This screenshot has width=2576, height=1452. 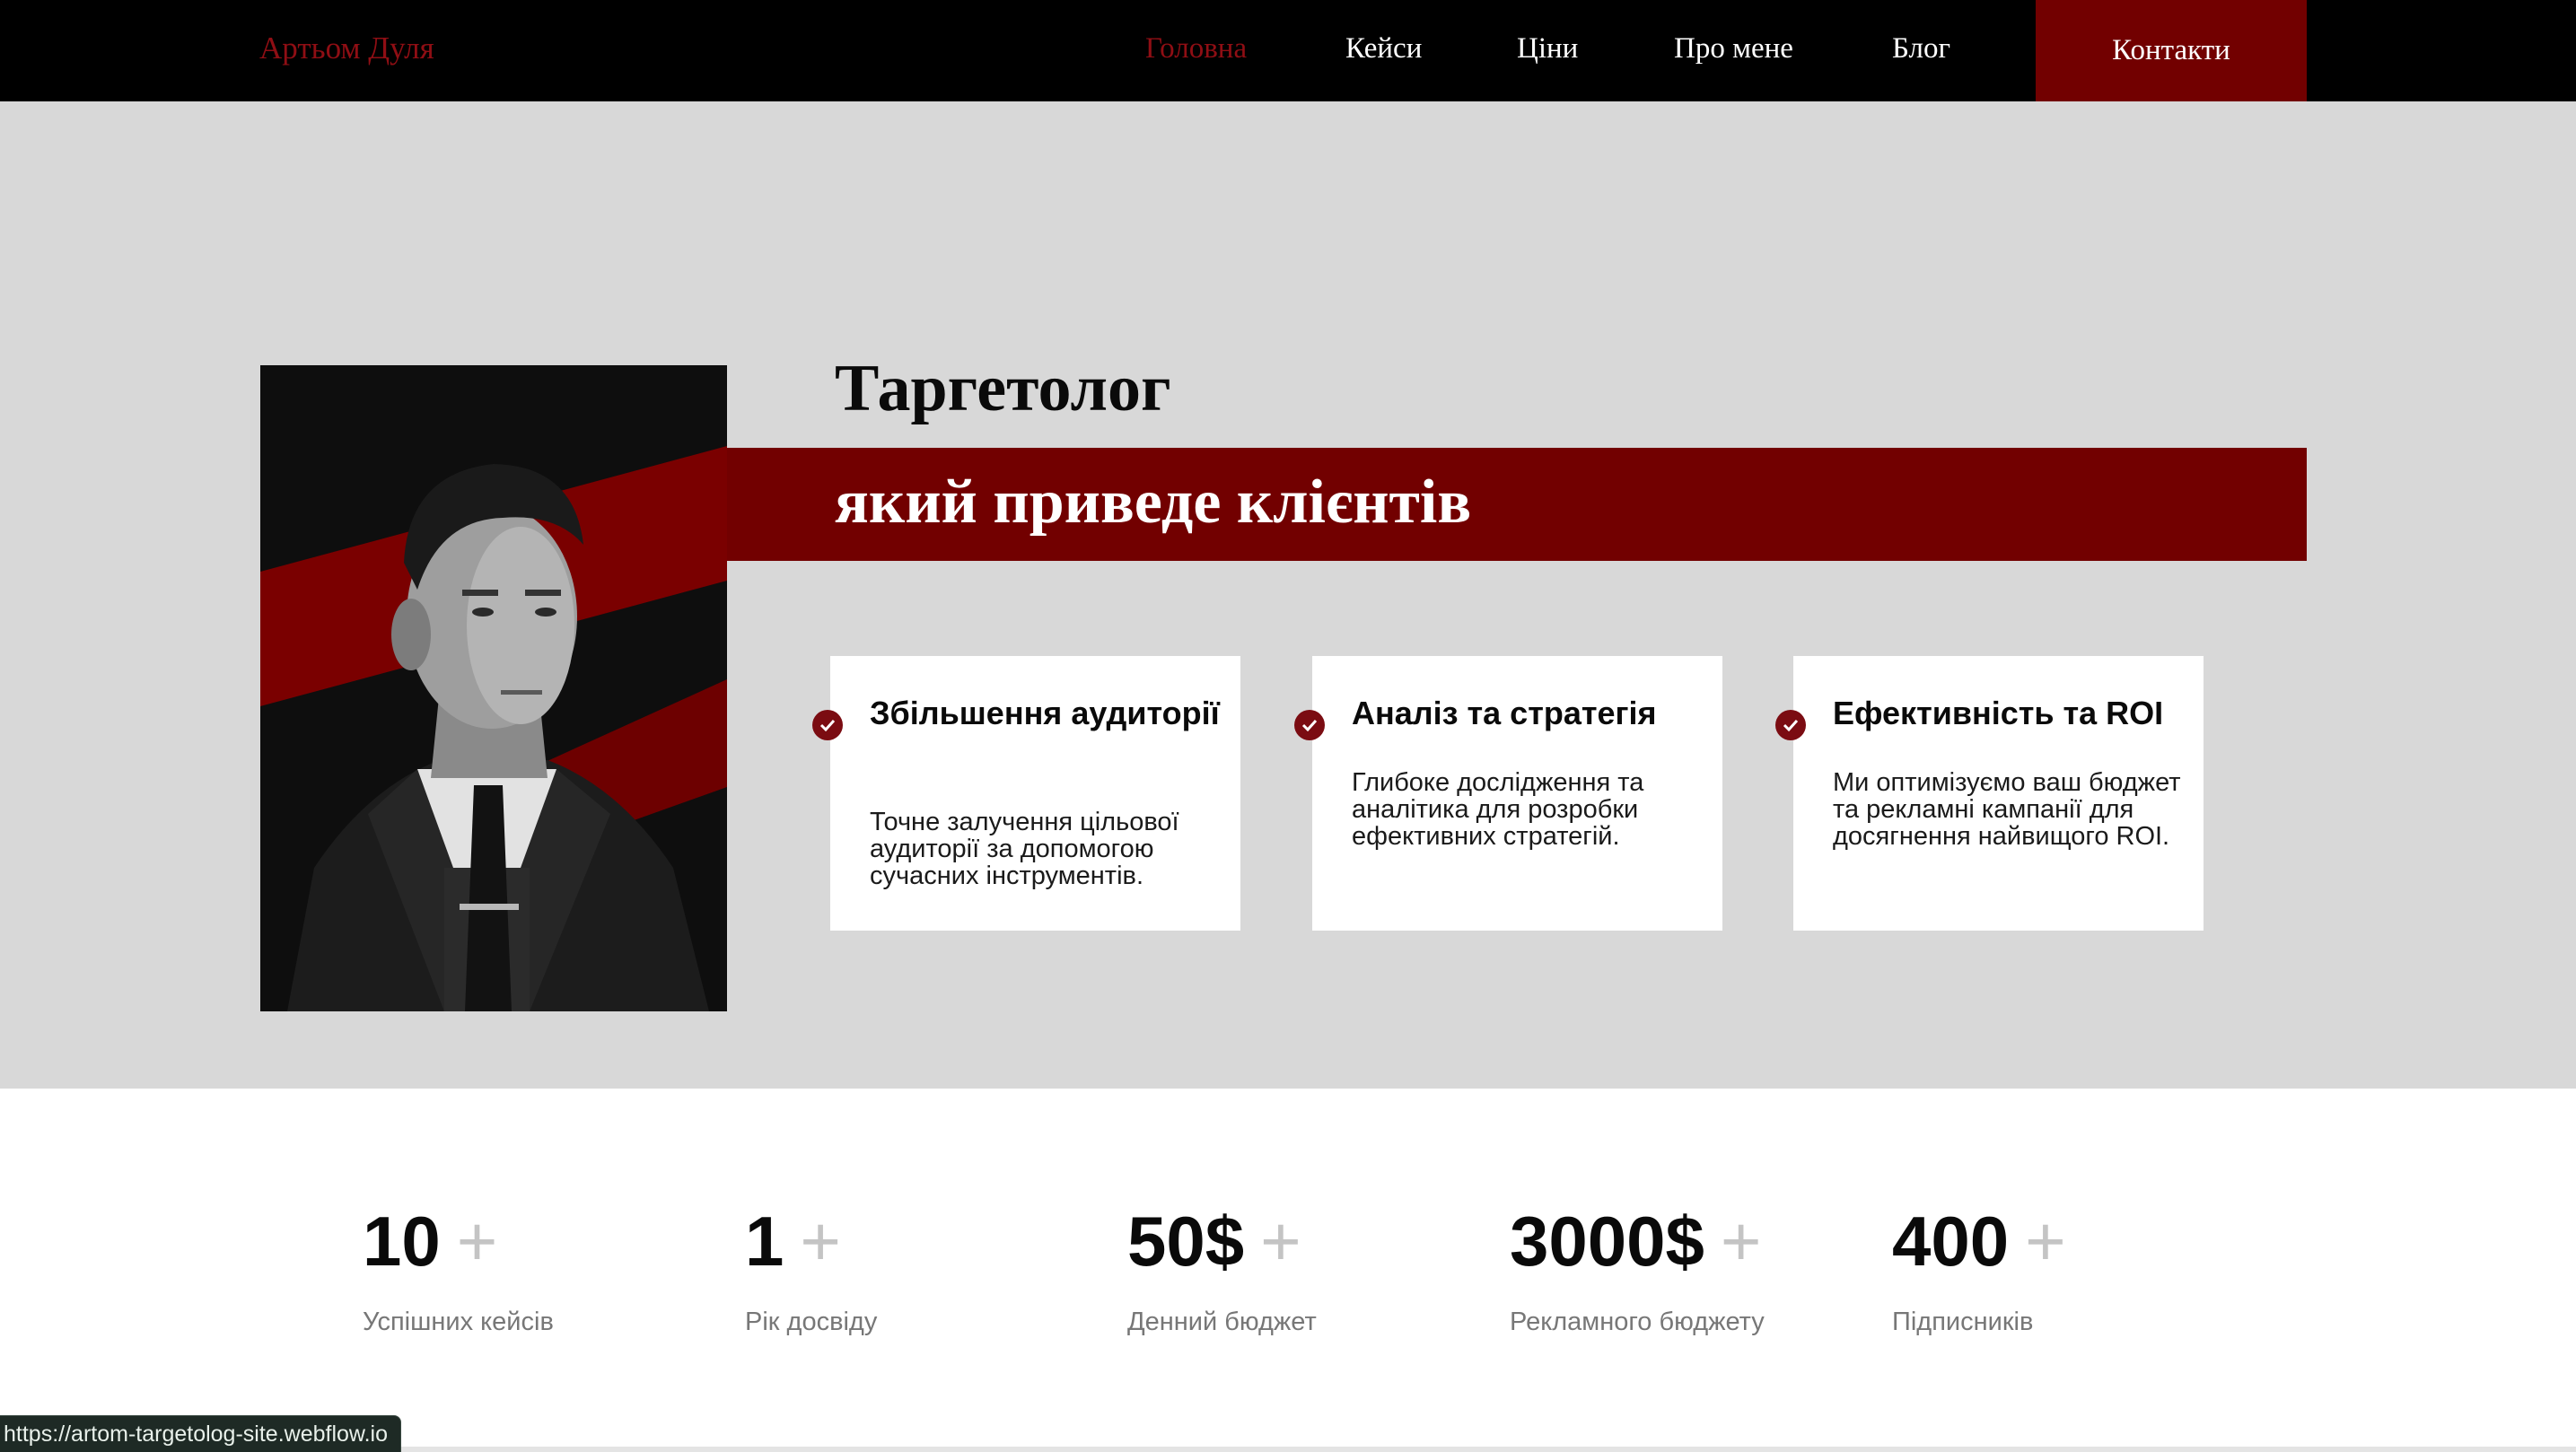 I want to click on stat-item: 1 + Рік досвіду, so click(x=811, y=1267).